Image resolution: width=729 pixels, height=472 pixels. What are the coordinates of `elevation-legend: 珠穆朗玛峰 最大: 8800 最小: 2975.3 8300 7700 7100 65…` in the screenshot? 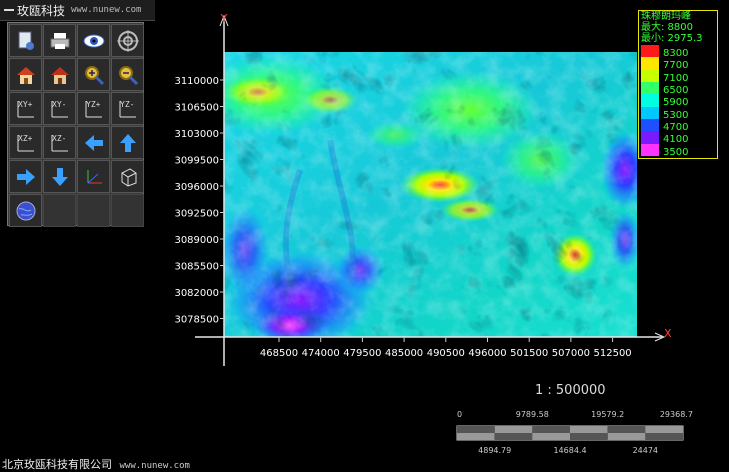 It's located at (678, 84).